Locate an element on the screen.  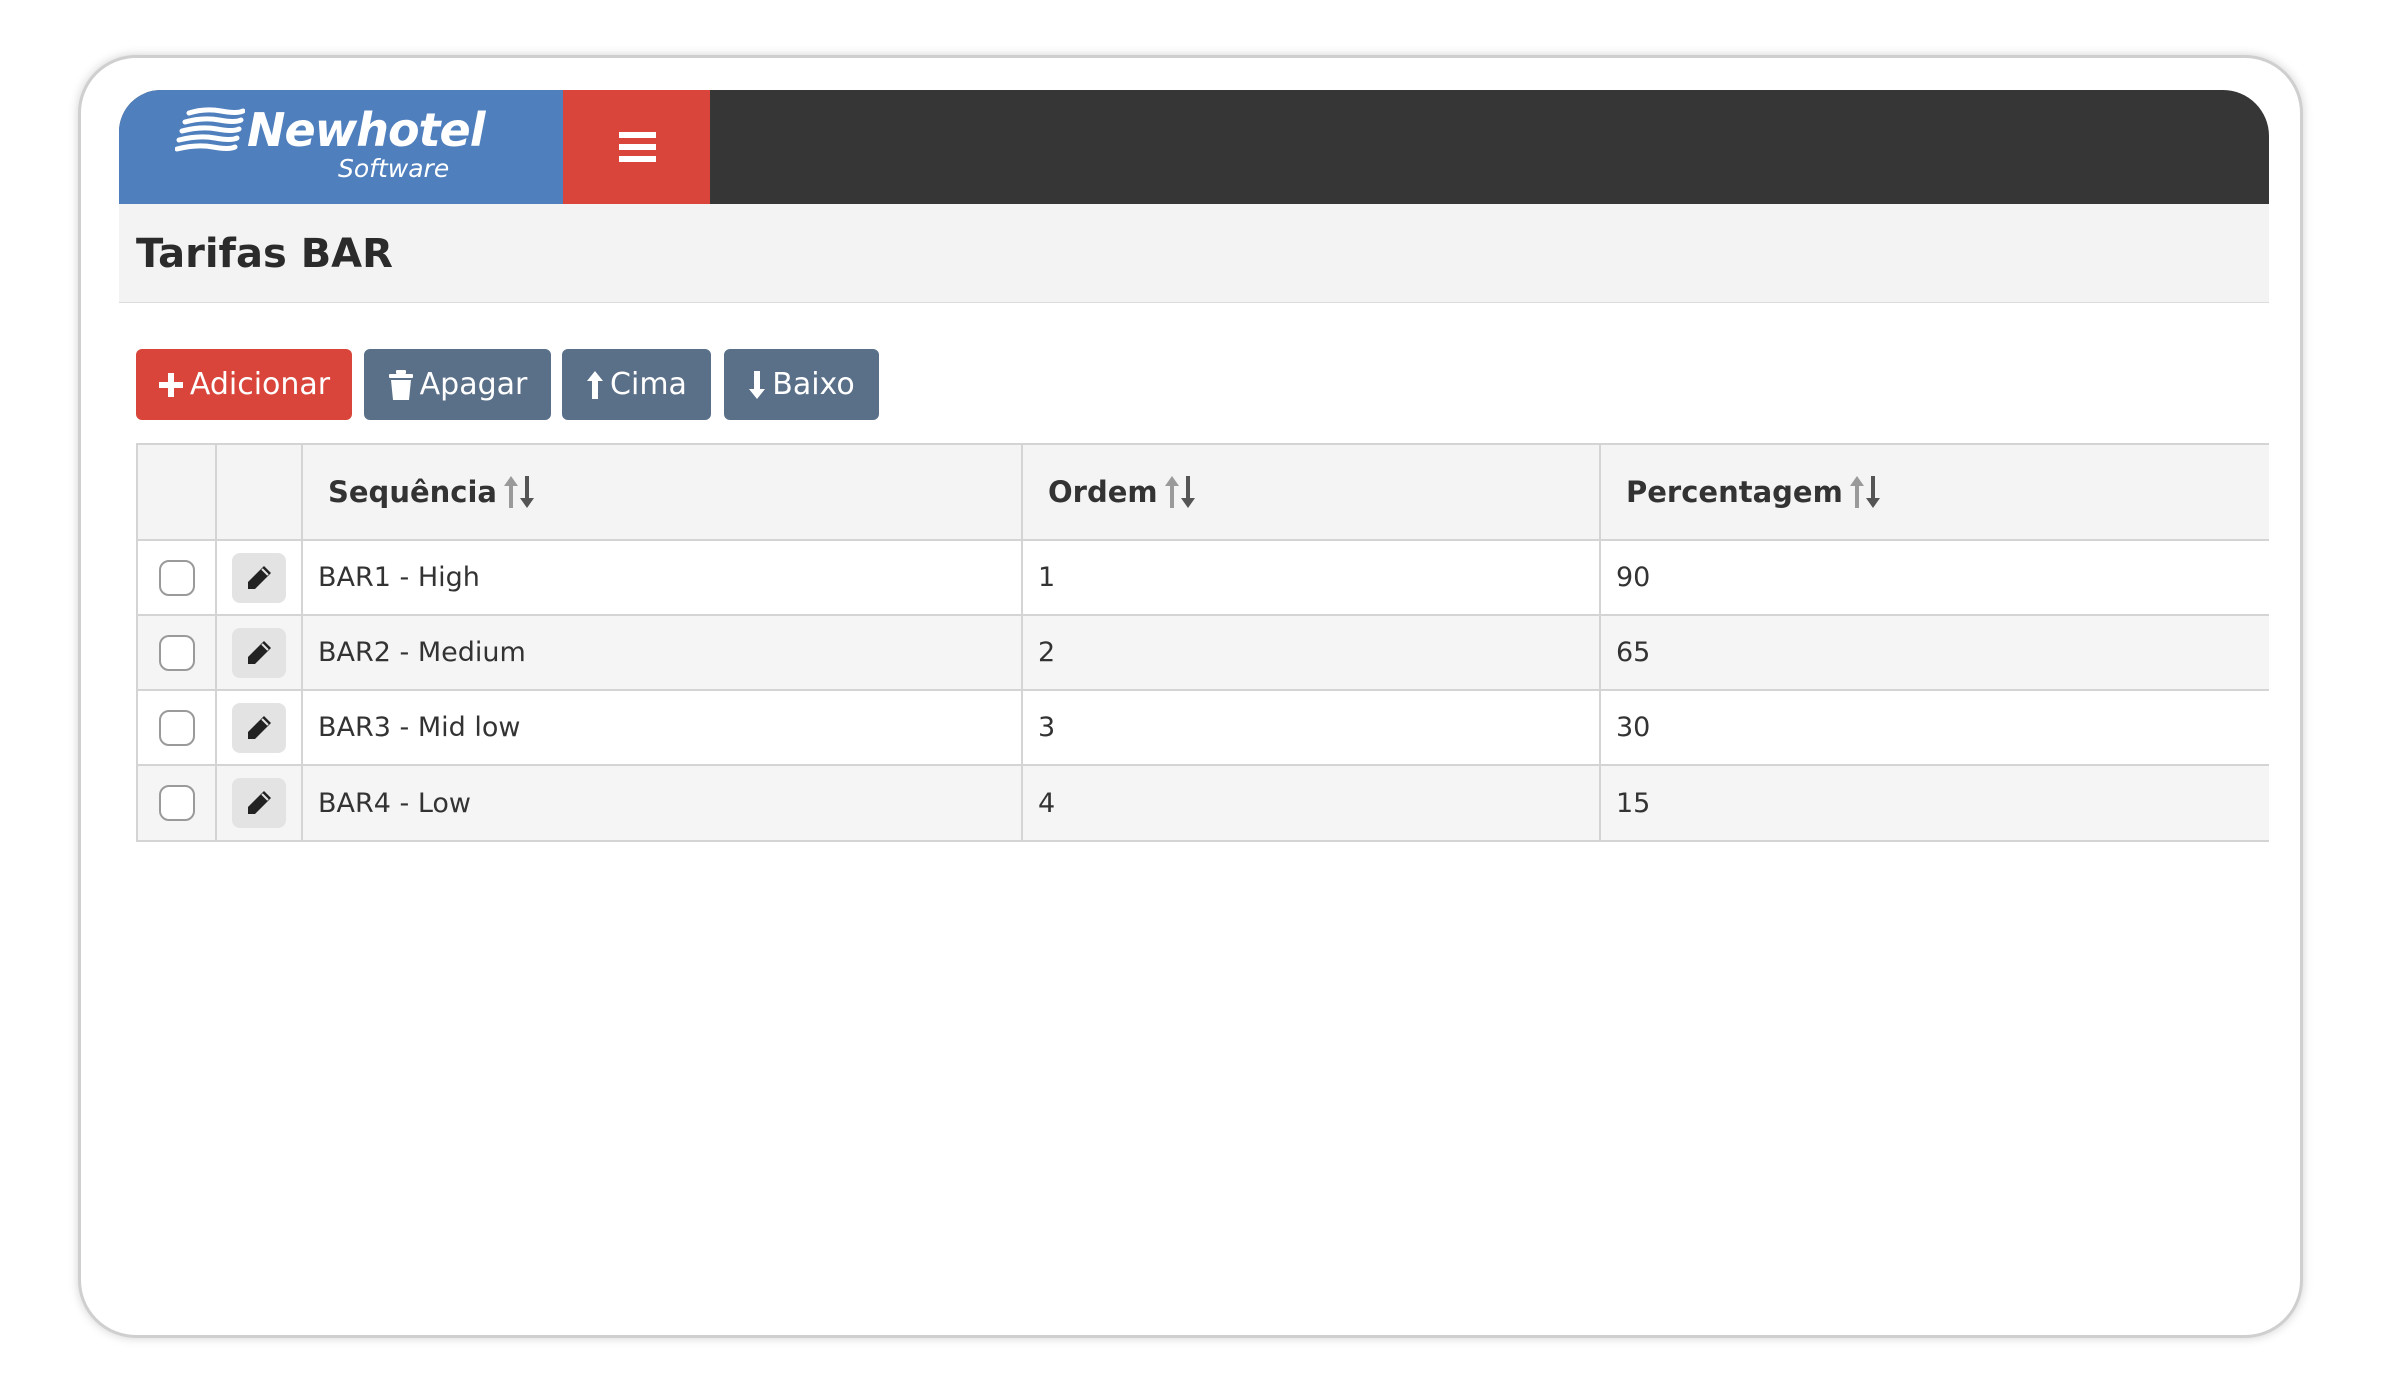
table-row: BAR1 - High 1 90 is located at coordinates (1203, 577).